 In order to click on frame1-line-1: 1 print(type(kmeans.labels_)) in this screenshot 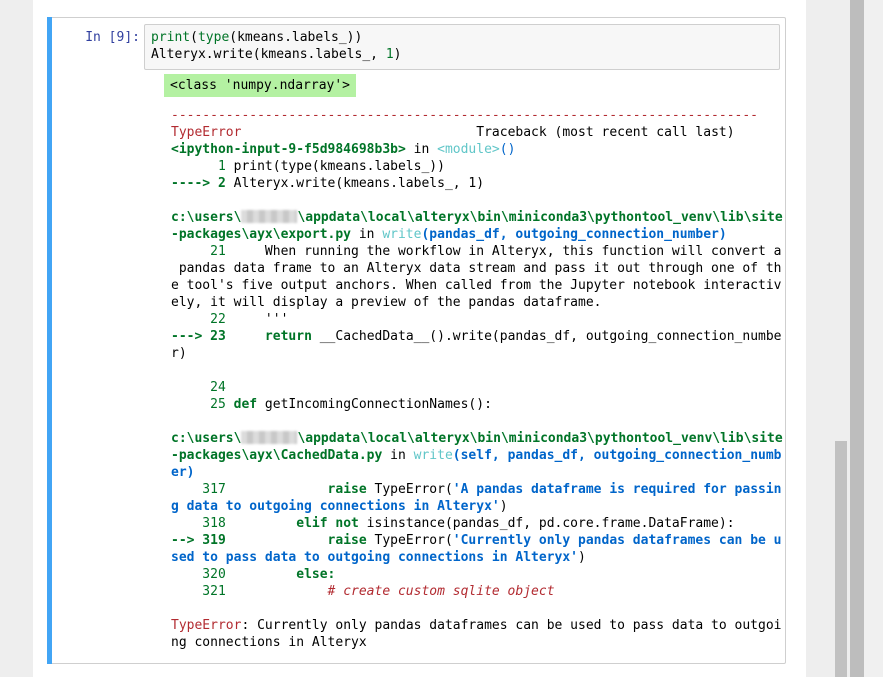, I will do `click(473, 166)`.